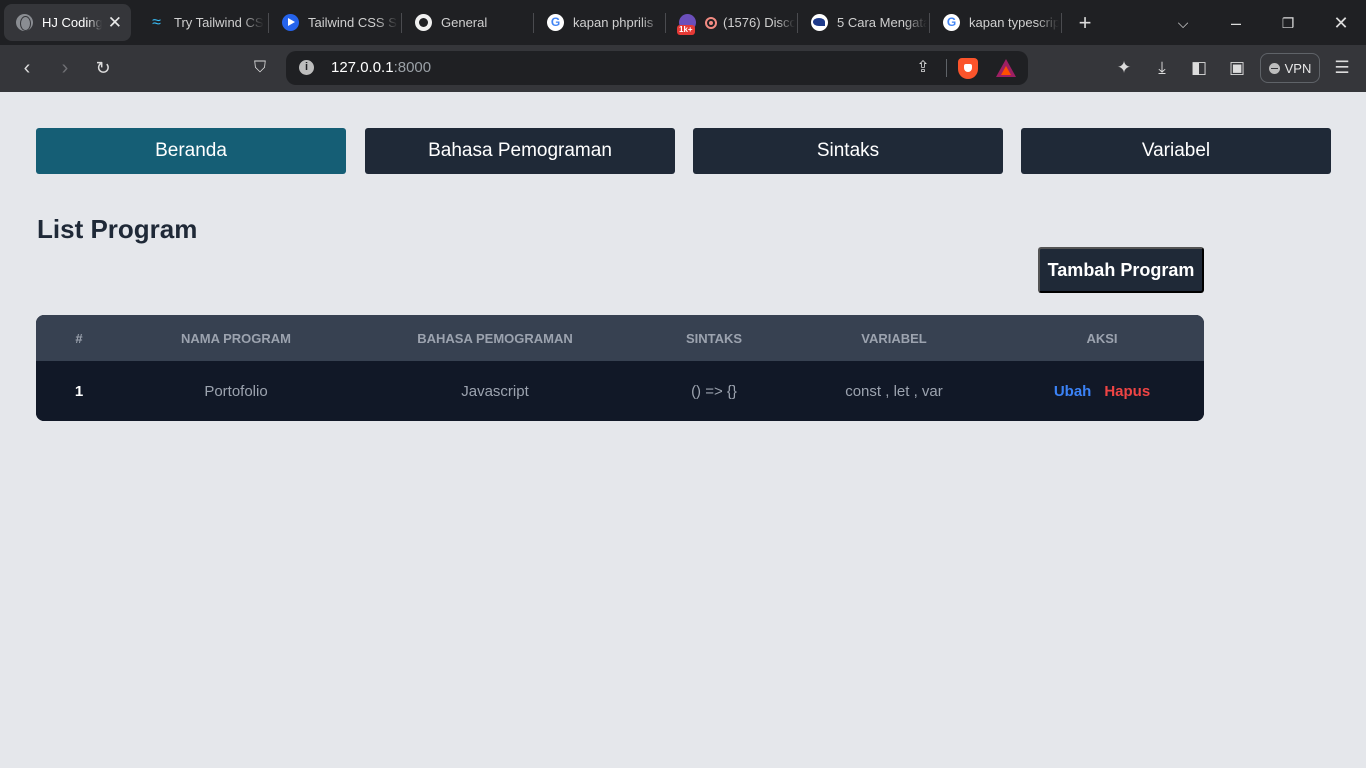 The width and height of the screenshot is (1366, 768). I want to click on header-number: #, so click(79, 338).